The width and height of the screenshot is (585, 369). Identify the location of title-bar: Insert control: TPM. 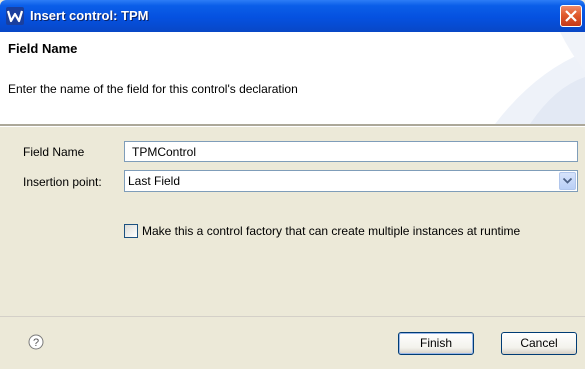
(292, 16).